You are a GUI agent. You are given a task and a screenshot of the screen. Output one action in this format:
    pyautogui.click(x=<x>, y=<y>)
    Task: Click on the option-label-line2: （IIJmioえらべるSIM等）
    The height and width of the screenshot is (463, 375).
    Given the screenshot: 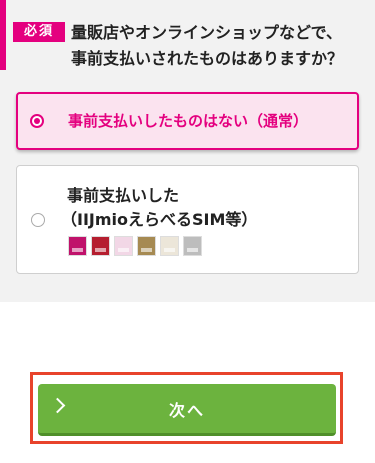 What is the action you would take?
    pyautogui.click(x=159, y=219)
    